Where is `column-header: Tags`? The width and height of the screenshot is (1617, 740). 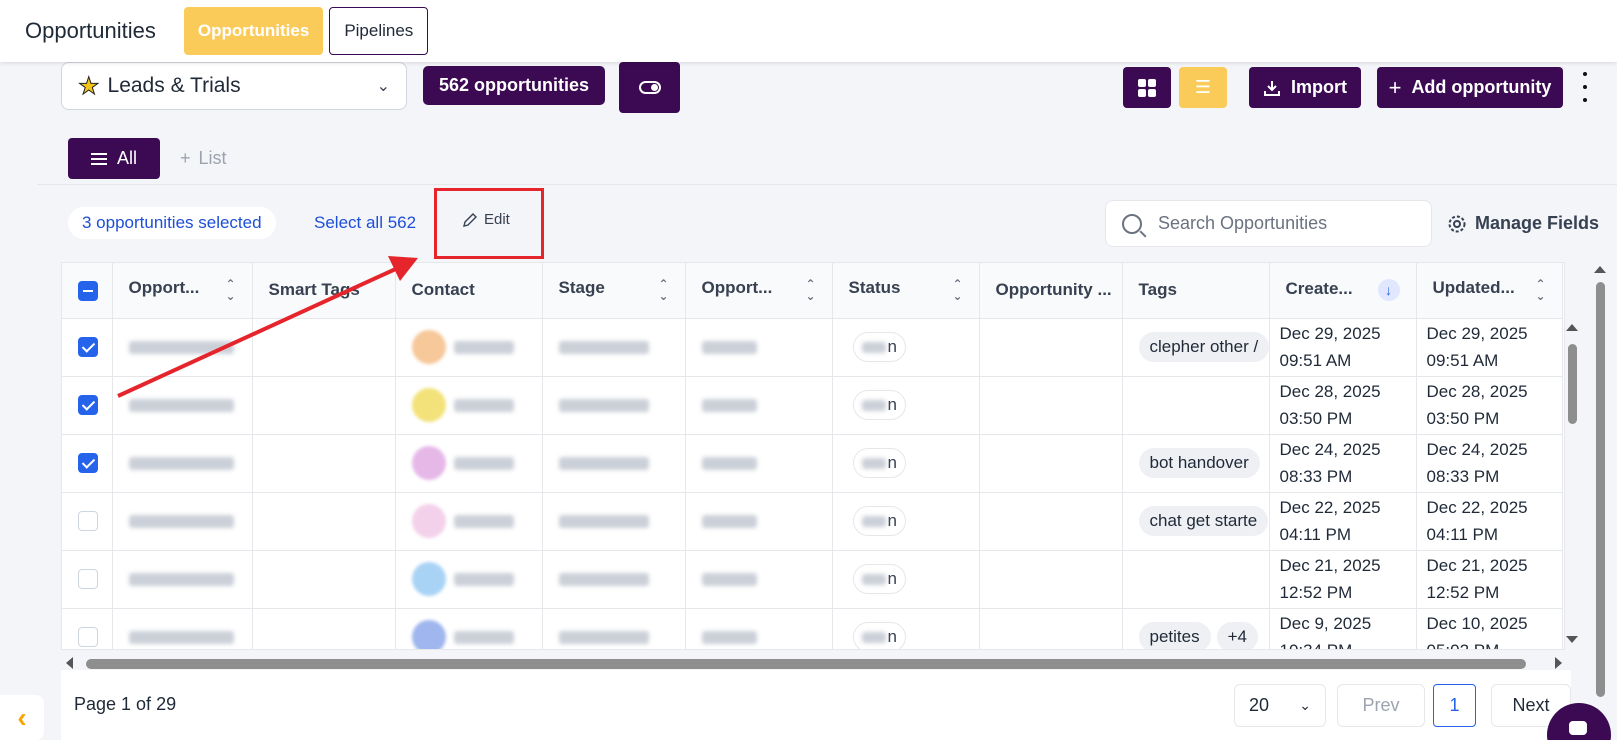 column-header: Tags is located at coordinates (1196, 291).